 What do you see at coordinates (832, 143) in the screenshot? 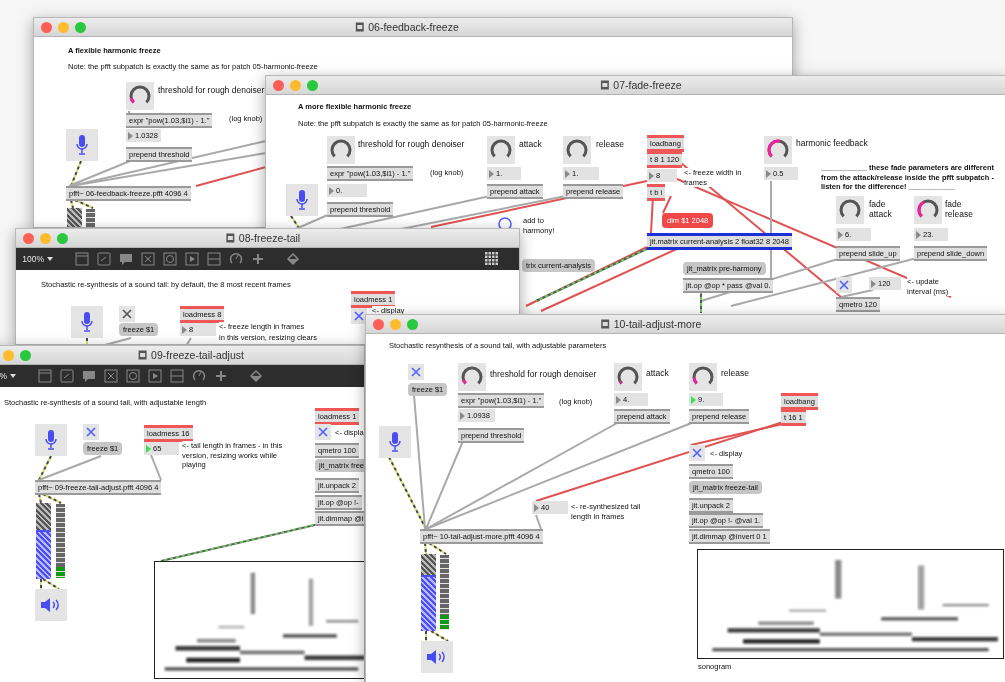
I see `label: harmonic feedback` at bounding box center [832, 143].